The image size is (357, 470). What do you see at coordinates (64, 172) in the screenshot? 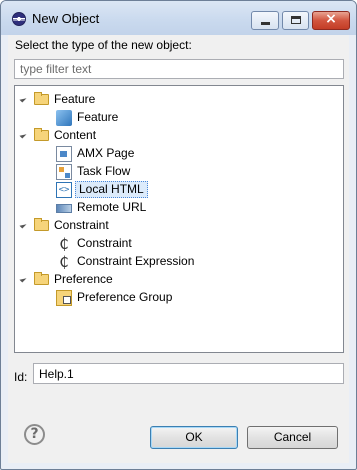
I see `task-flow-icon` at bounding box center [64, 172].